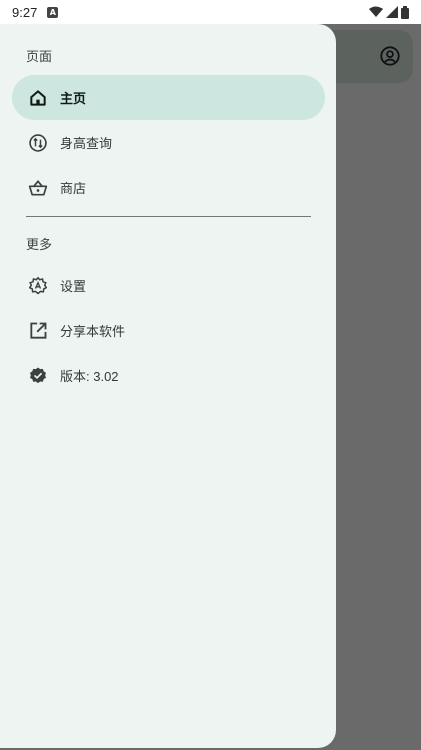 The image size is (421, 750). Describe the element at coordinates (168, 330) in the screenshot. I see `nav-item-share-app: 分享本软件` at that location.